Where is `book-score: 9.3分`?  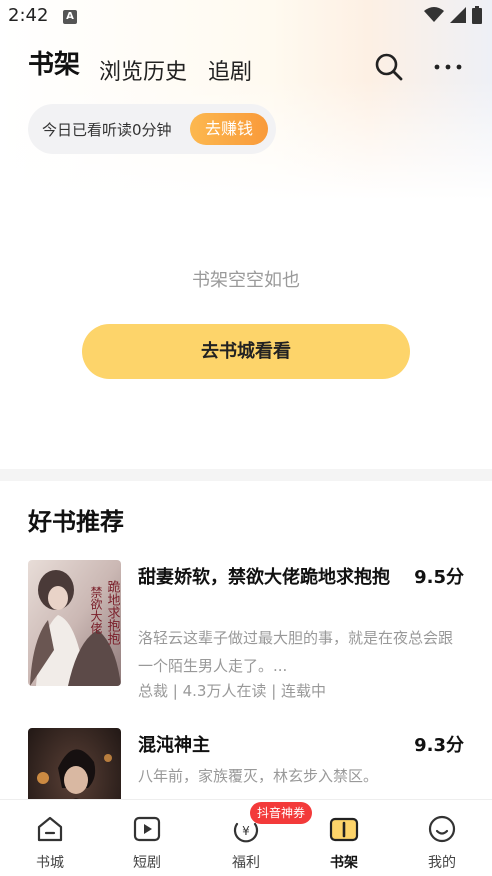 book-score: 9.3分 is located at coordinates (439, 745).